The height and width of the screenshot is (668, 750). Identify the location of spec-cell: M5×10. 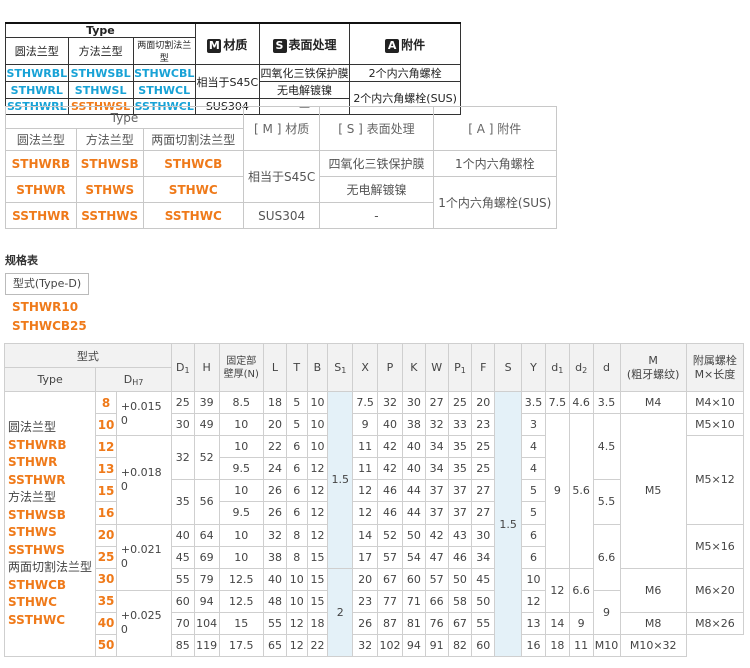
(715, 425).